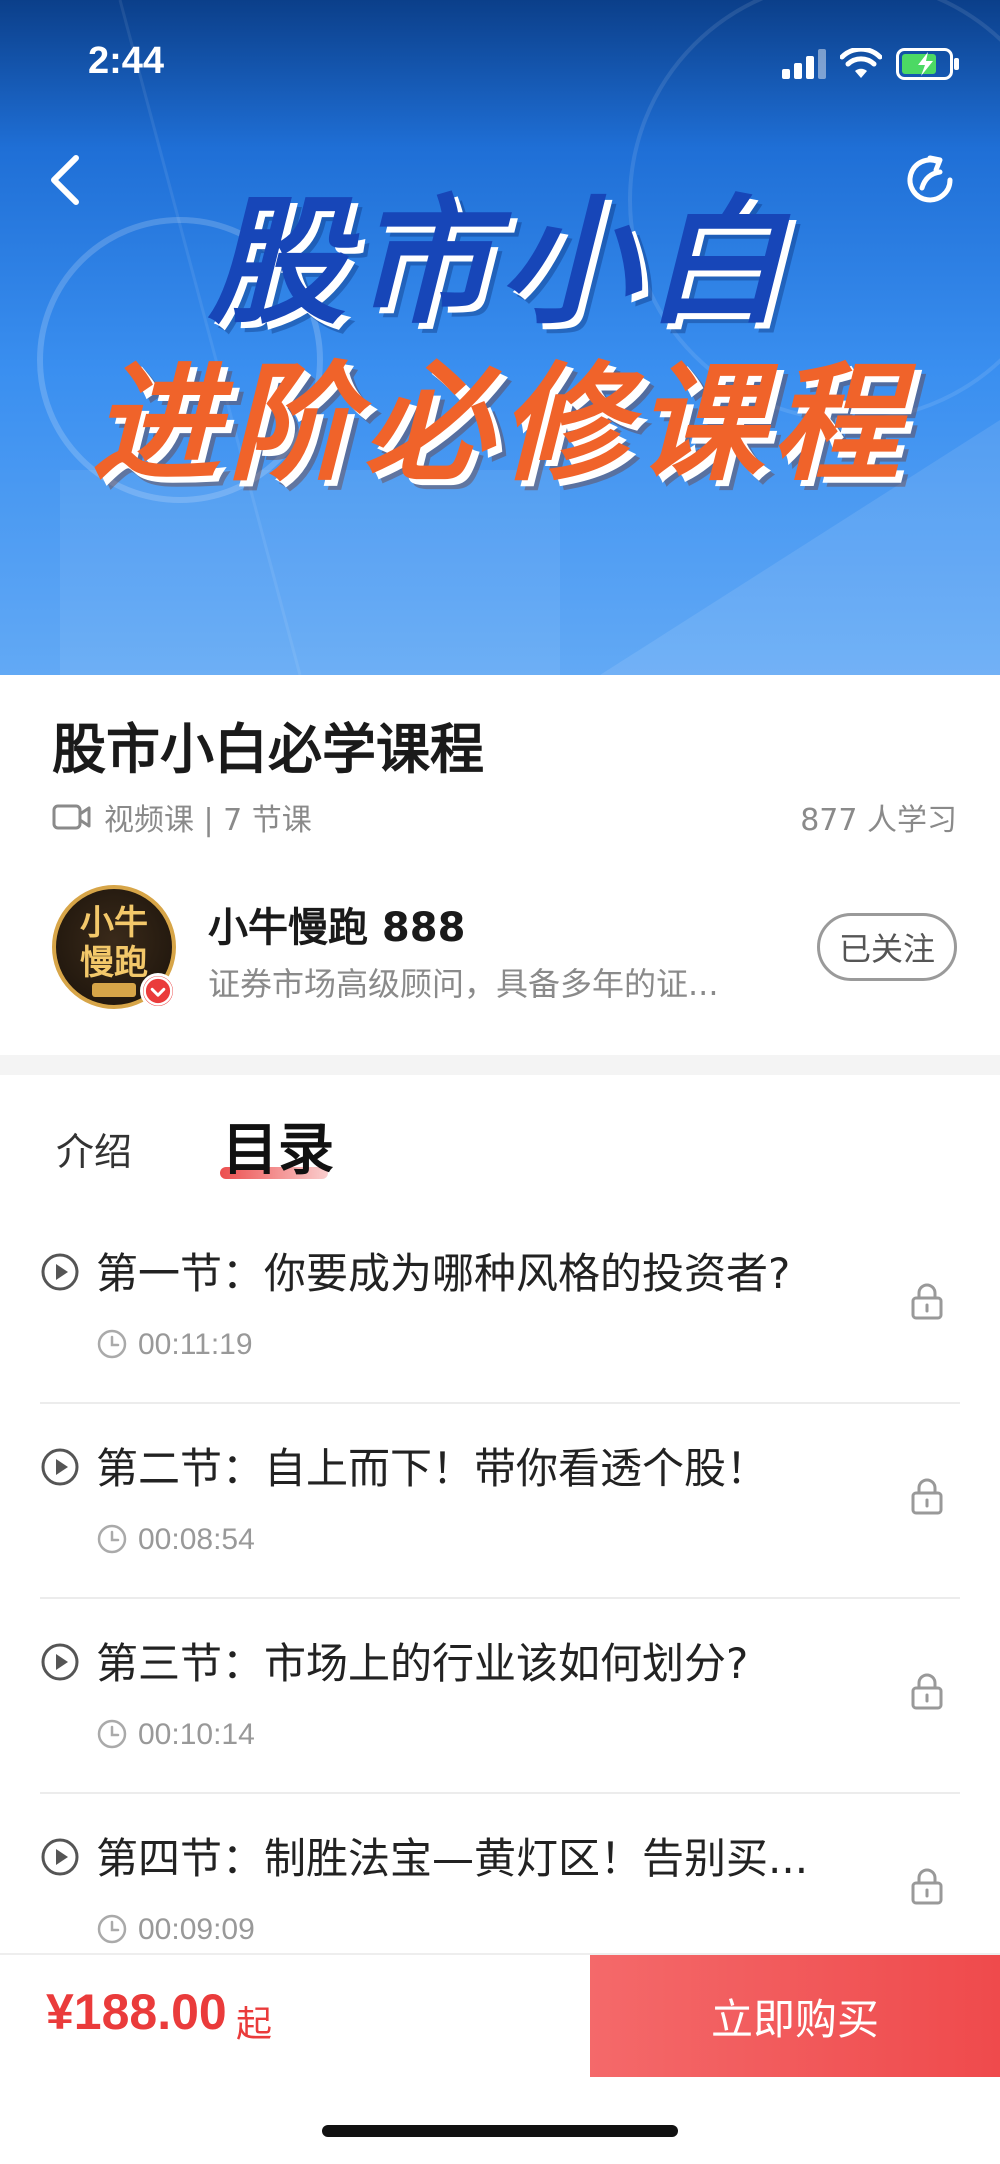 The width and height of the screenshot is (1000, 2164). I want to click on tab-catalog: 目录, so click(278, 1145).